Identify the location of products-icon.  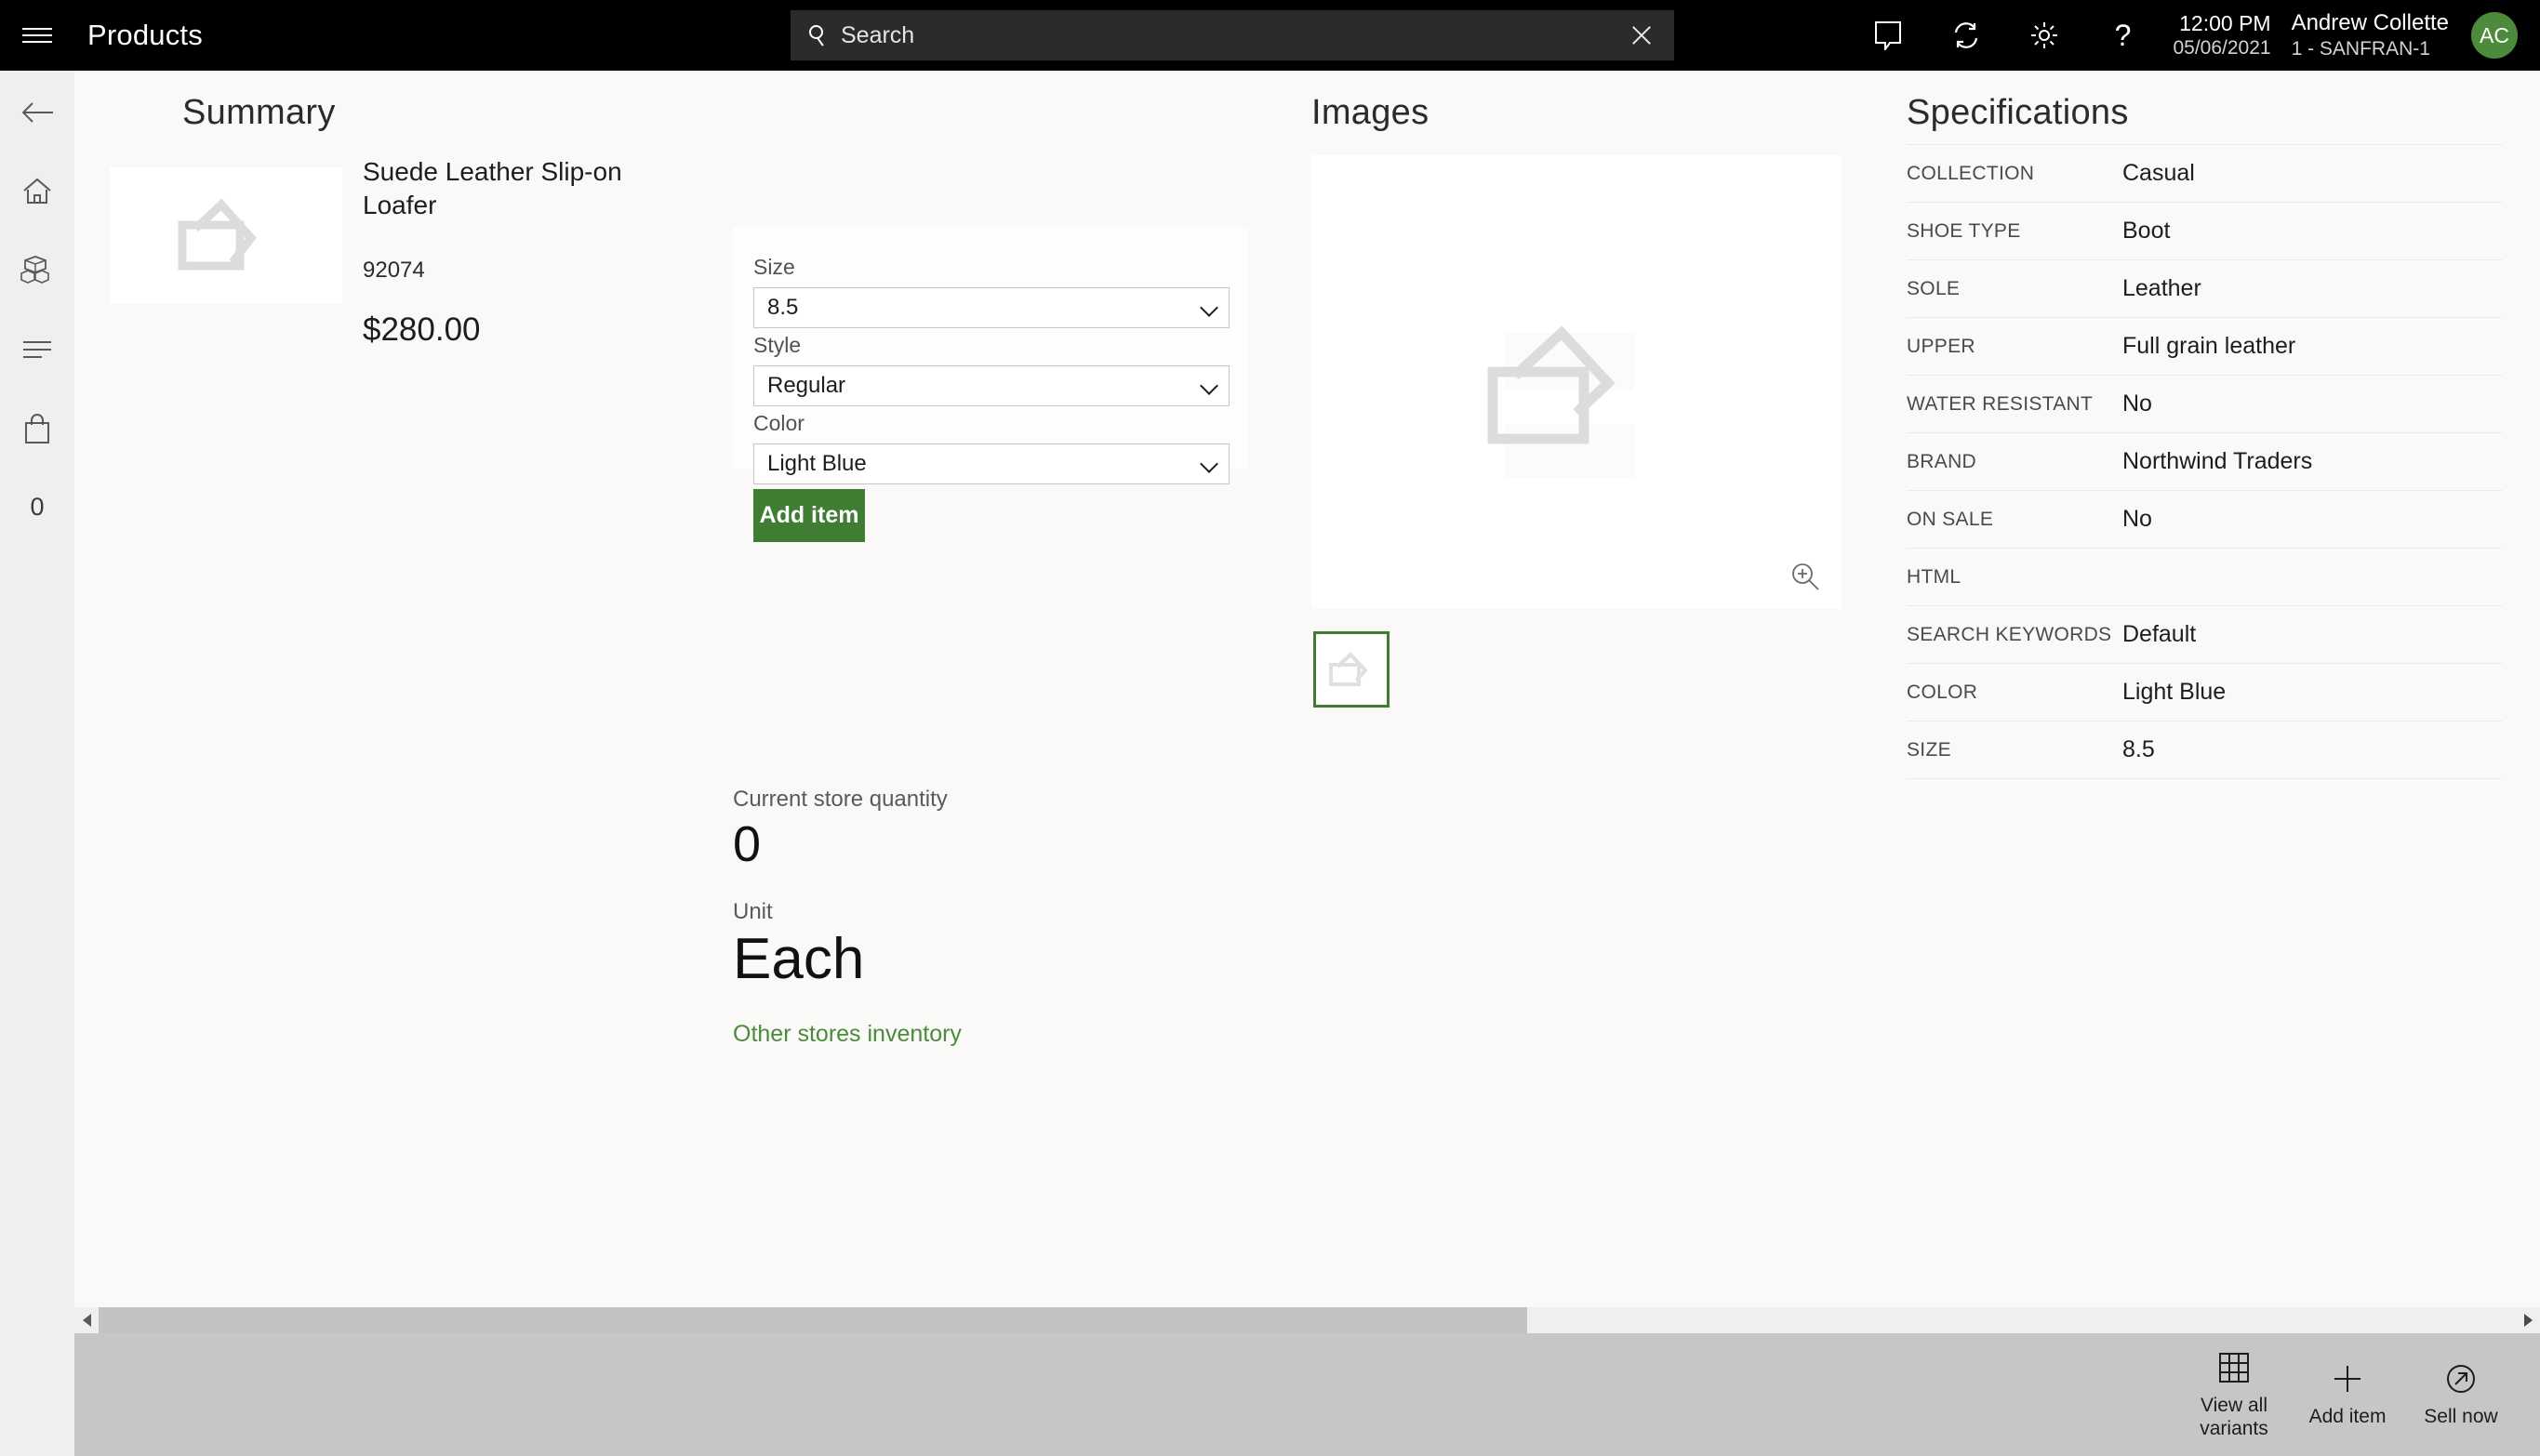
(37, 270).